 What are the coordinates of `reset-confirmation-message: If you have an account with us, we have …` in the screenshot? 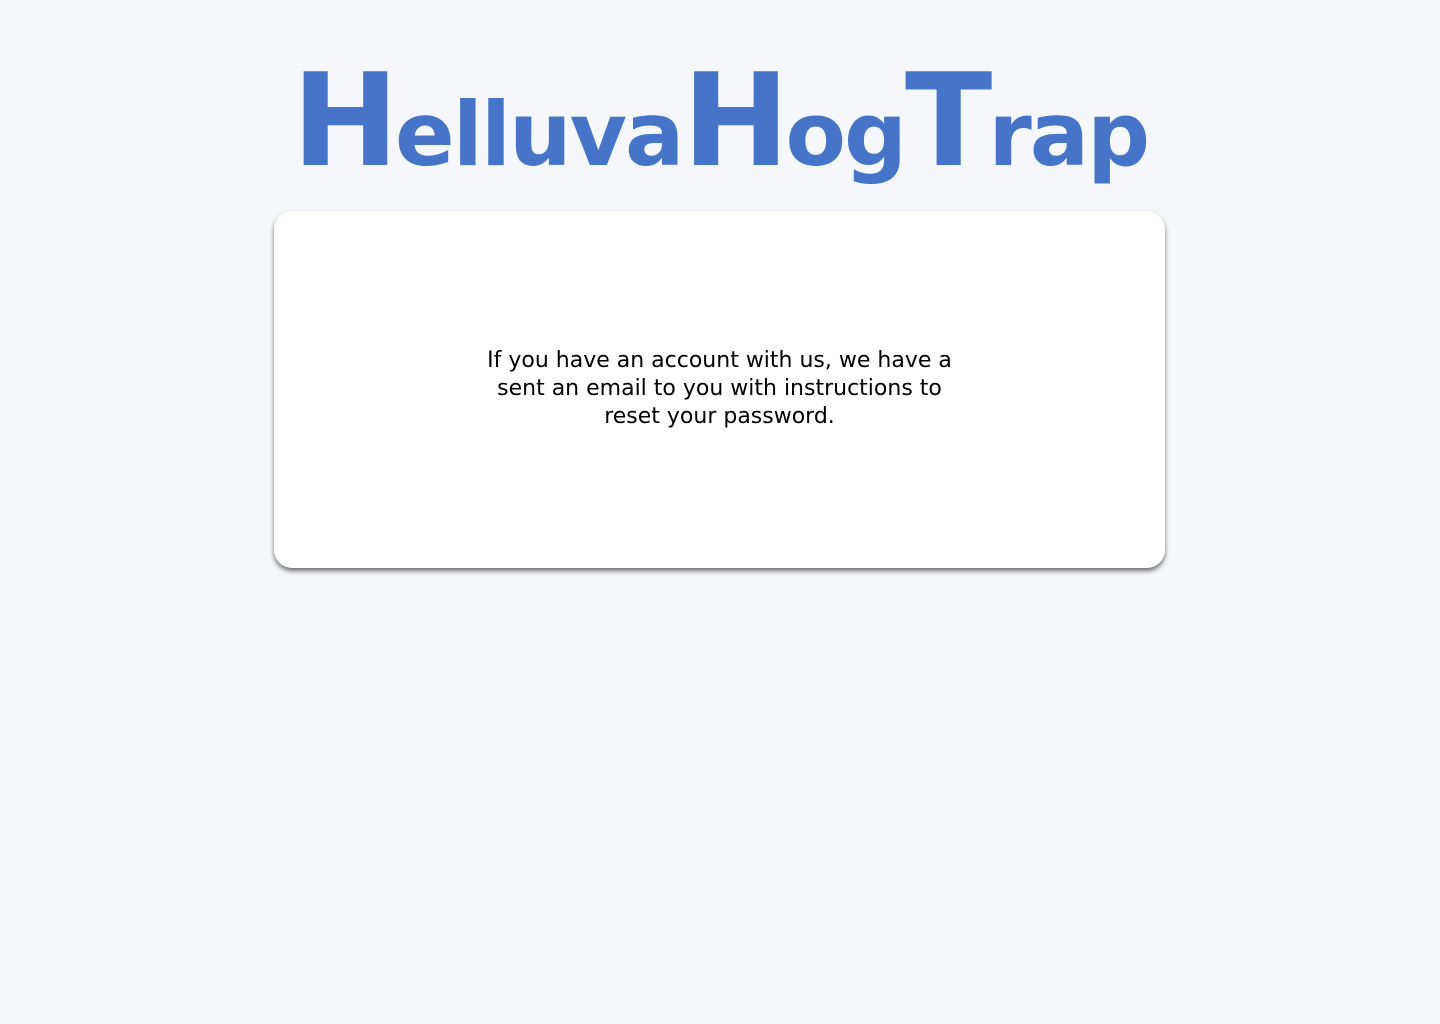 It's located at (719, 388).